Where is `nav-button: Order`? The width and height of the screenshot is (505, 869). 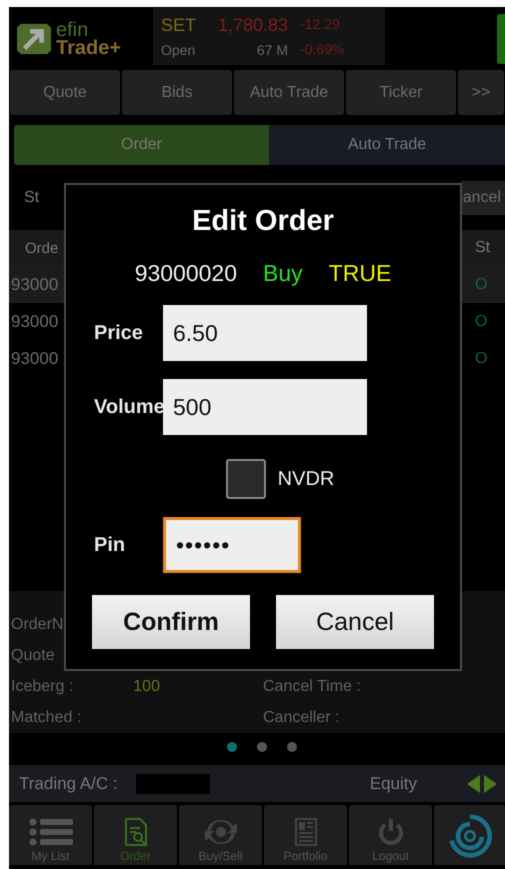
nav-button: Order is located at coordinates (135, 835).